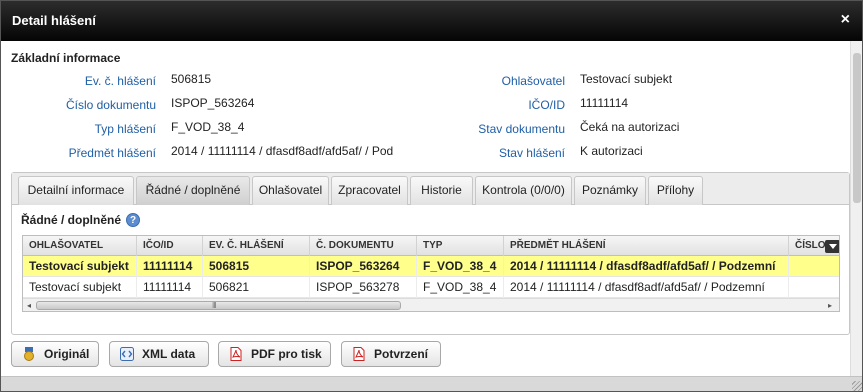 The height and width of the screenshot is (392, 863). What do you see at coordinates (191, 79) in the screenshot?
I see `value-ev-cislo: 506815` at bounding box center [191, 79].